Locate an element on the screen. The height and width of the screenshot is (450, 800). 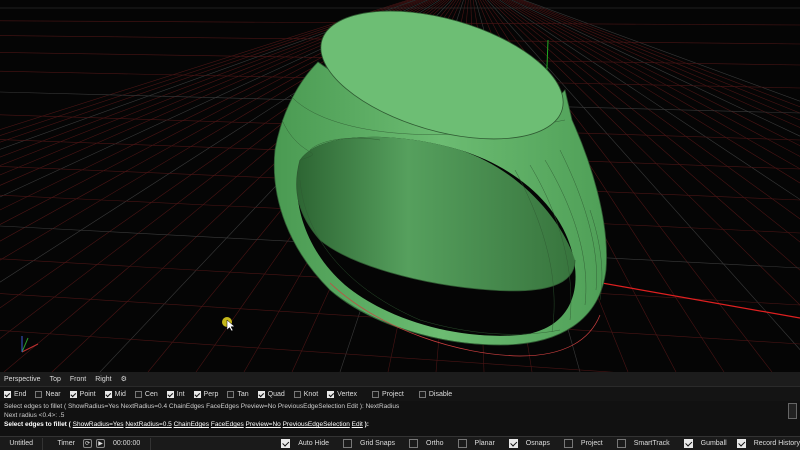
osnap-label: Near is located at coordinates (53, 394).